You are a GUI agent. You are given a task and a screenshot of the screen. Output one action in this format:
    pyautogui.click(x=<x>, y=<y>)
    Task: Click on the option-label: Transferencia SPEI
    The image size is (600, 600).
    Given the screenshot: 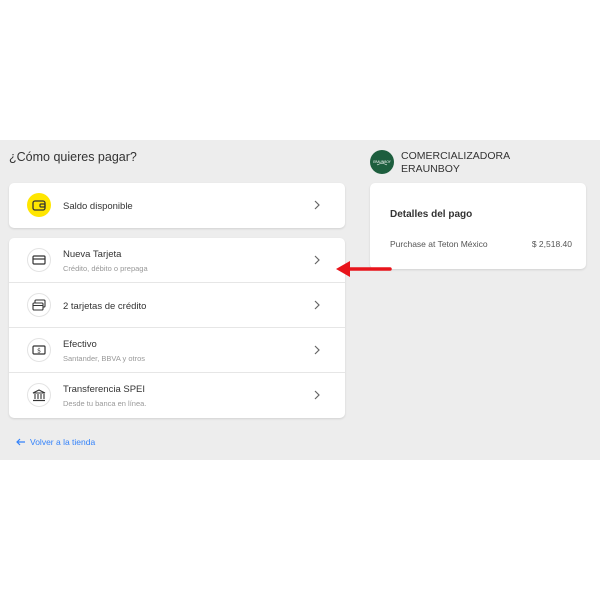 What is the action you would take?
    pyautogui.click(x=104, y=389)
    